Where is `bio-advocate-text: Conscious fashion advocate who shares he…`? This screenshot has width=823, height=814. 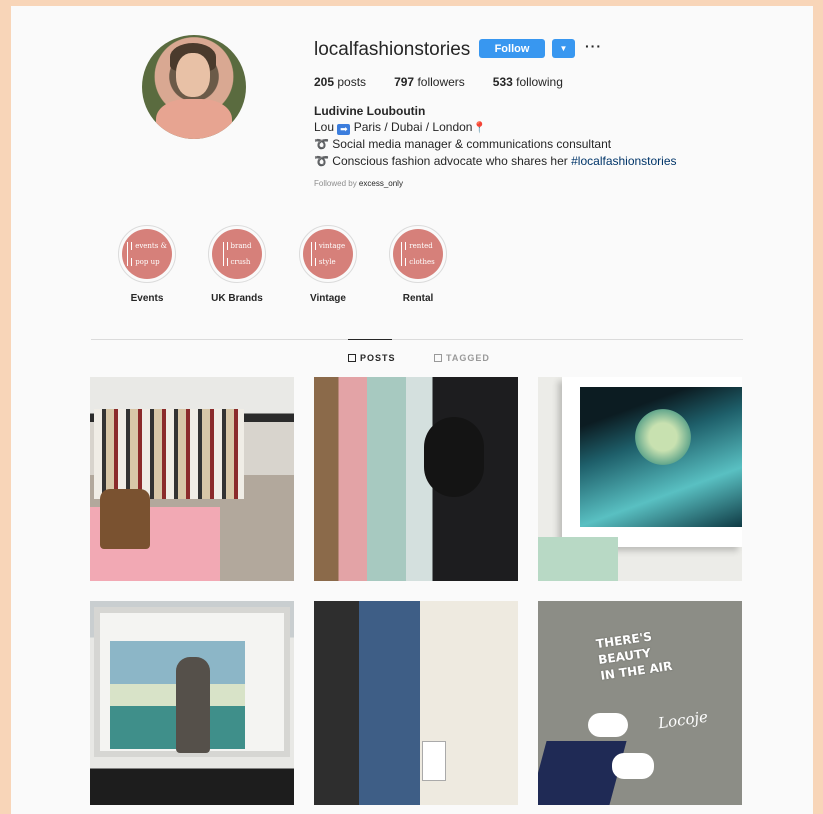 bio-advocate-text: Conscious fashion advocate who shares he… is located at coordinates (450, 161).